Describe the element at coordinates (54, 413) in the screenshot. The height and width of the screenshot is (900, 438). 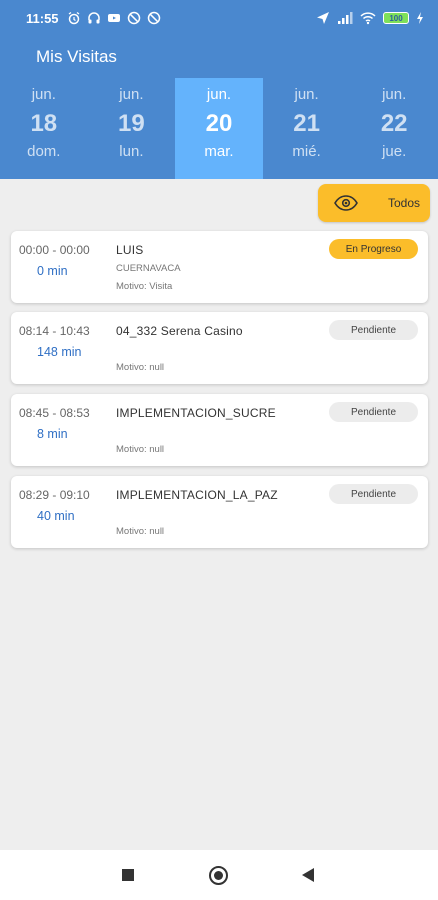
I see `visit-time-range: 08:45 - 08:53` at that location.